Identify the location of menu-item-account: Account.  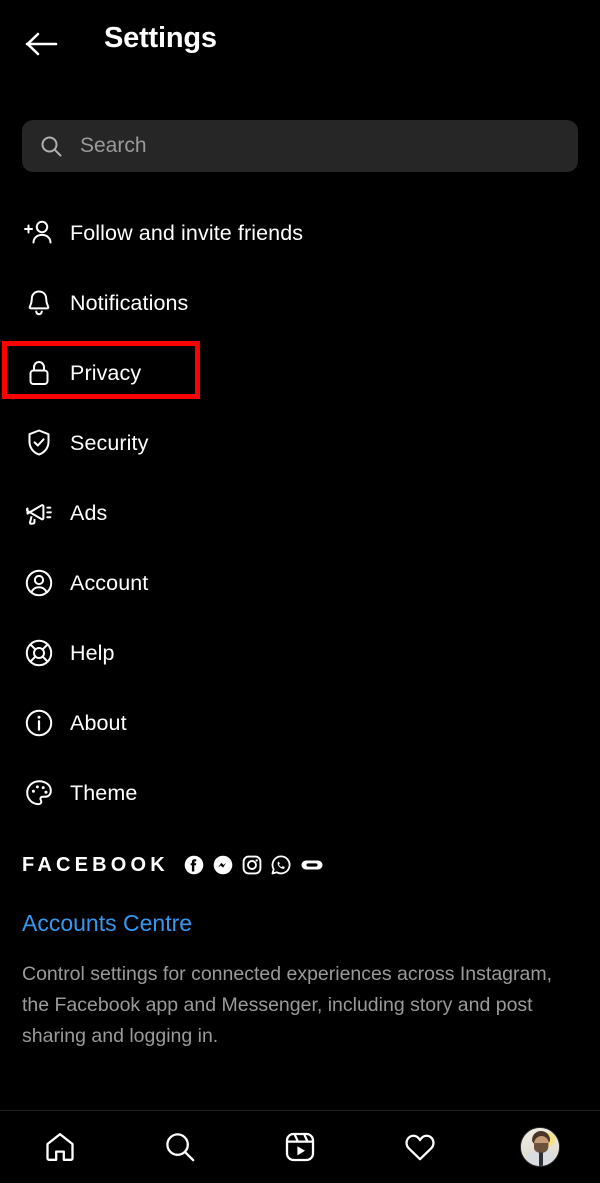
(300, 583).